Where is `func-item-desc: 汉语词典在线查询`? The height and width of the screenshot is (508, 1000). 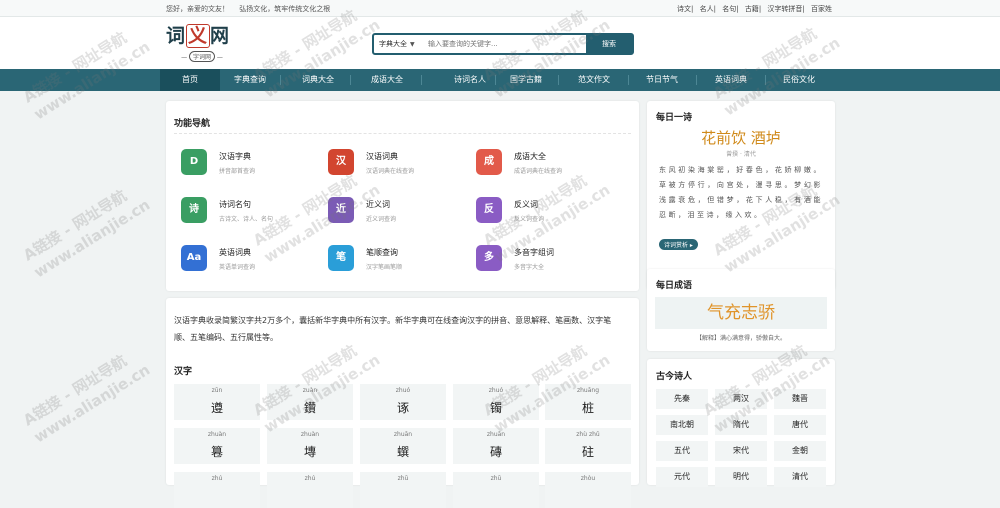 func-item-desc: 汉语词典在线查询 is located at coordinates (390, 171).